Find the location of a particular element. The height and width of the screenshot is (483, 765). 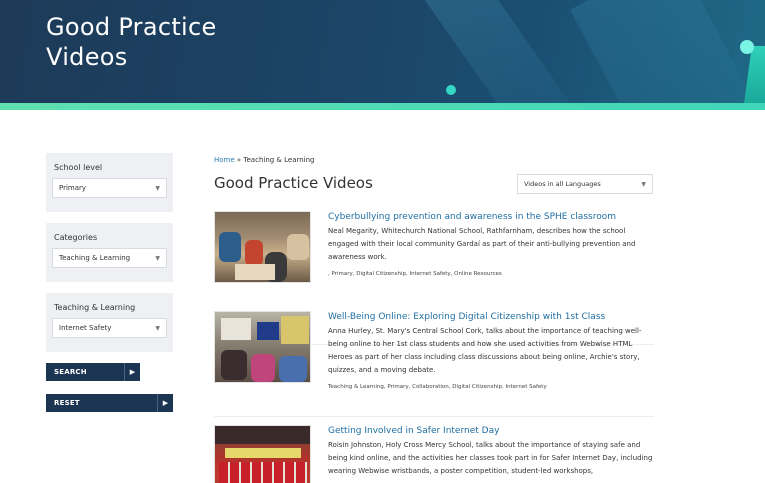

filter-teaching-learning: Teaching & Learning Internet Safety ▼ is located at coordinates (109, 322).